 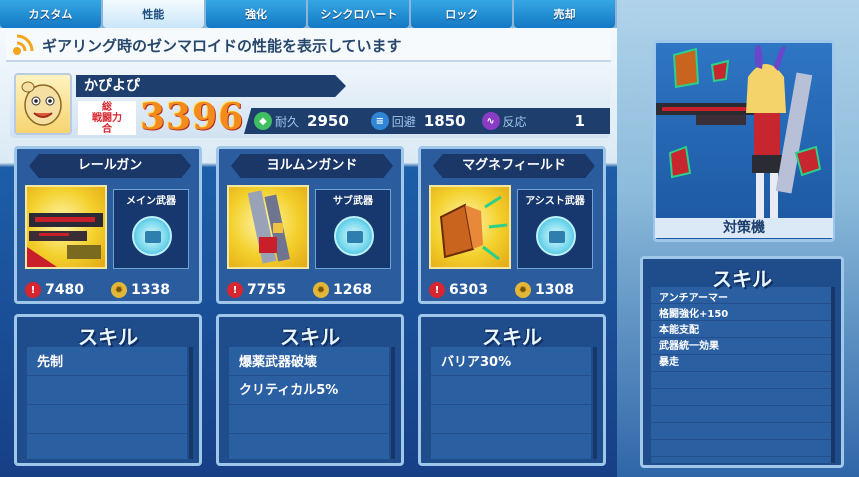 What do you see at coordinates (108, 390) in the screenshot?
I see `weapon-skill-panel-main: スキル 先制` at bounding box center [108, 390].